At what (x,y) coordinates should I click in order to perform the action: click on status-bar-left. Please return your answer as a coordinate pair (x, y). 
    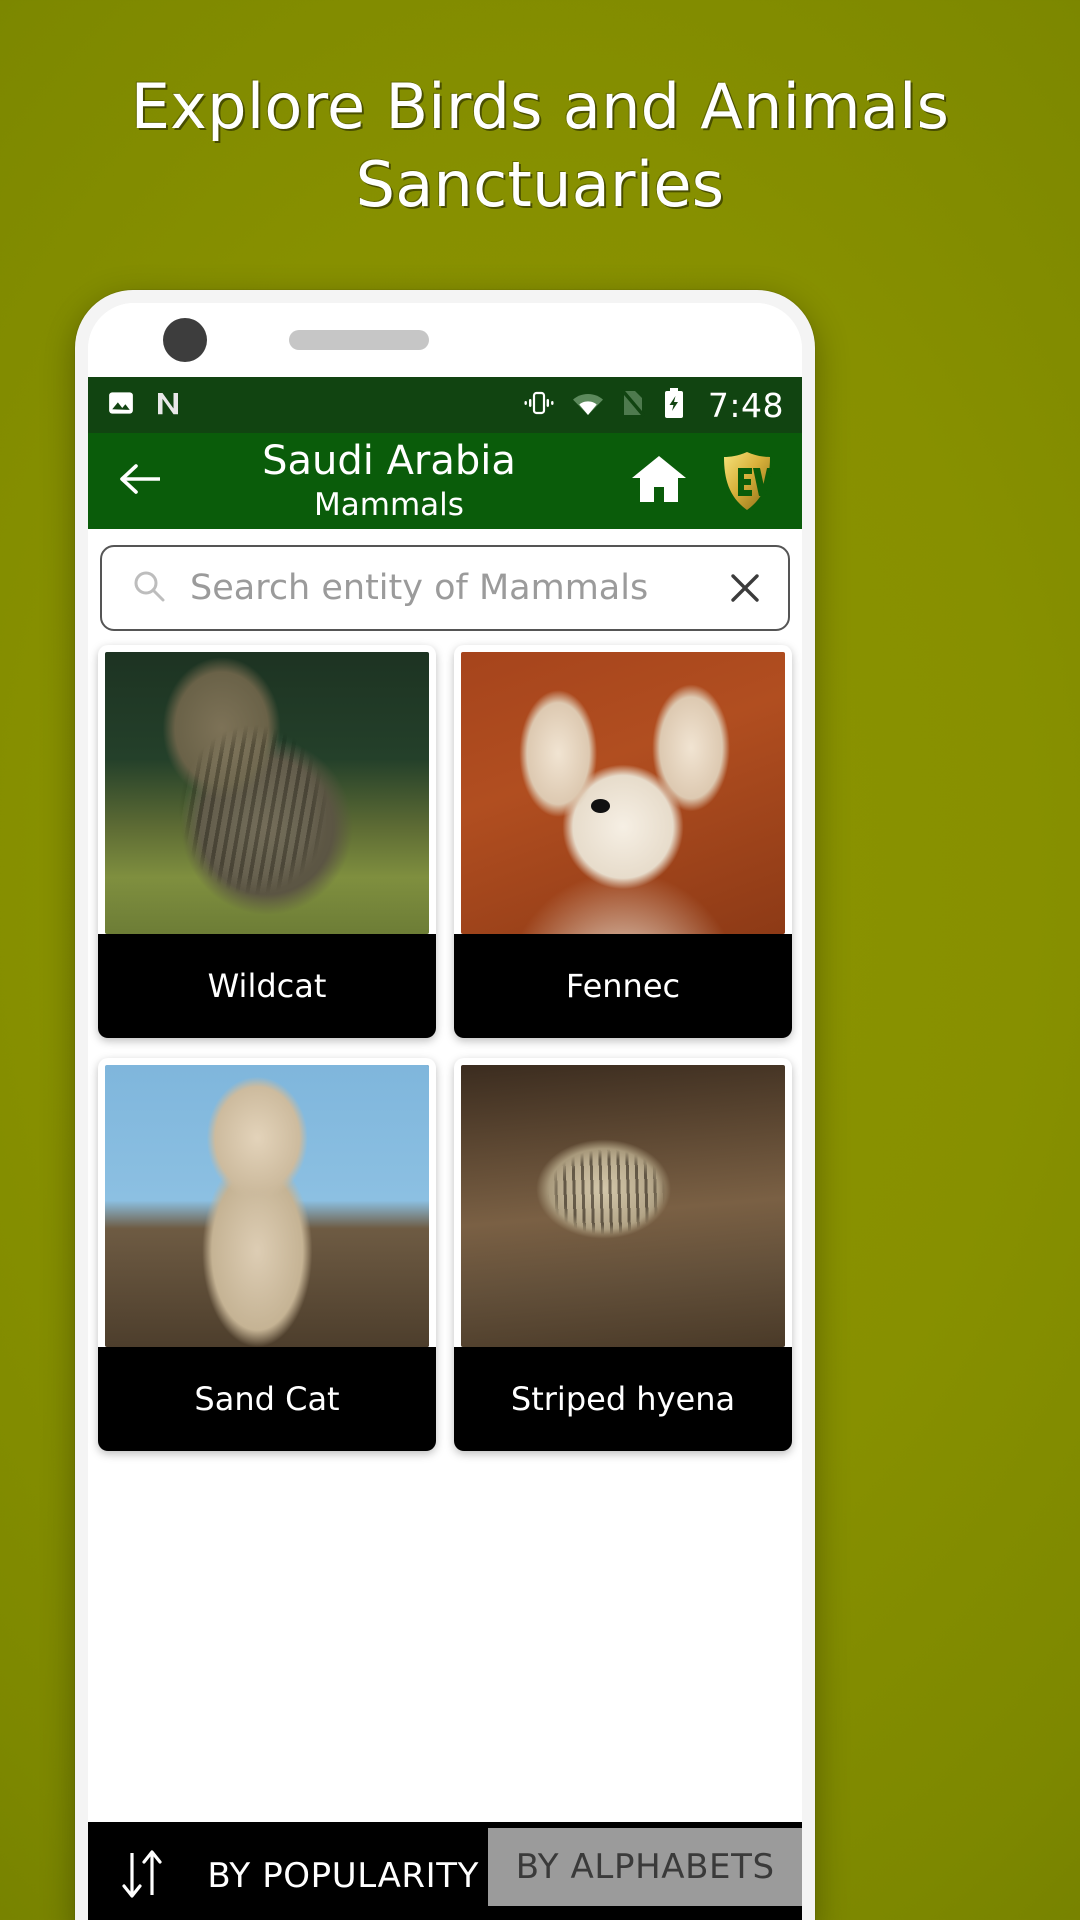
    Looking at the image, I should click on (145, 405).